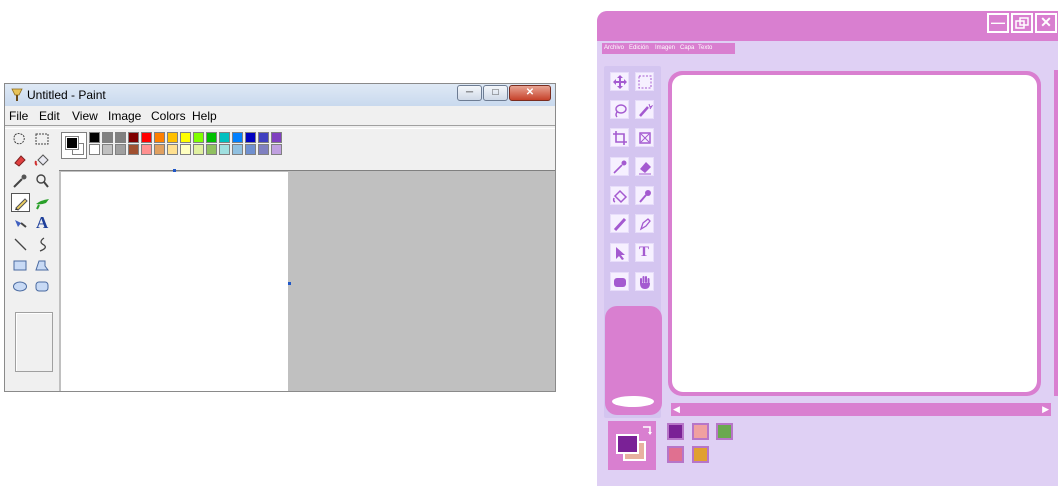 This screenshot has width=1058, height=486. What do you see at coordinates (42, 139) in the screenshot?
I see `select-tool` at bounding box center [42, 139].